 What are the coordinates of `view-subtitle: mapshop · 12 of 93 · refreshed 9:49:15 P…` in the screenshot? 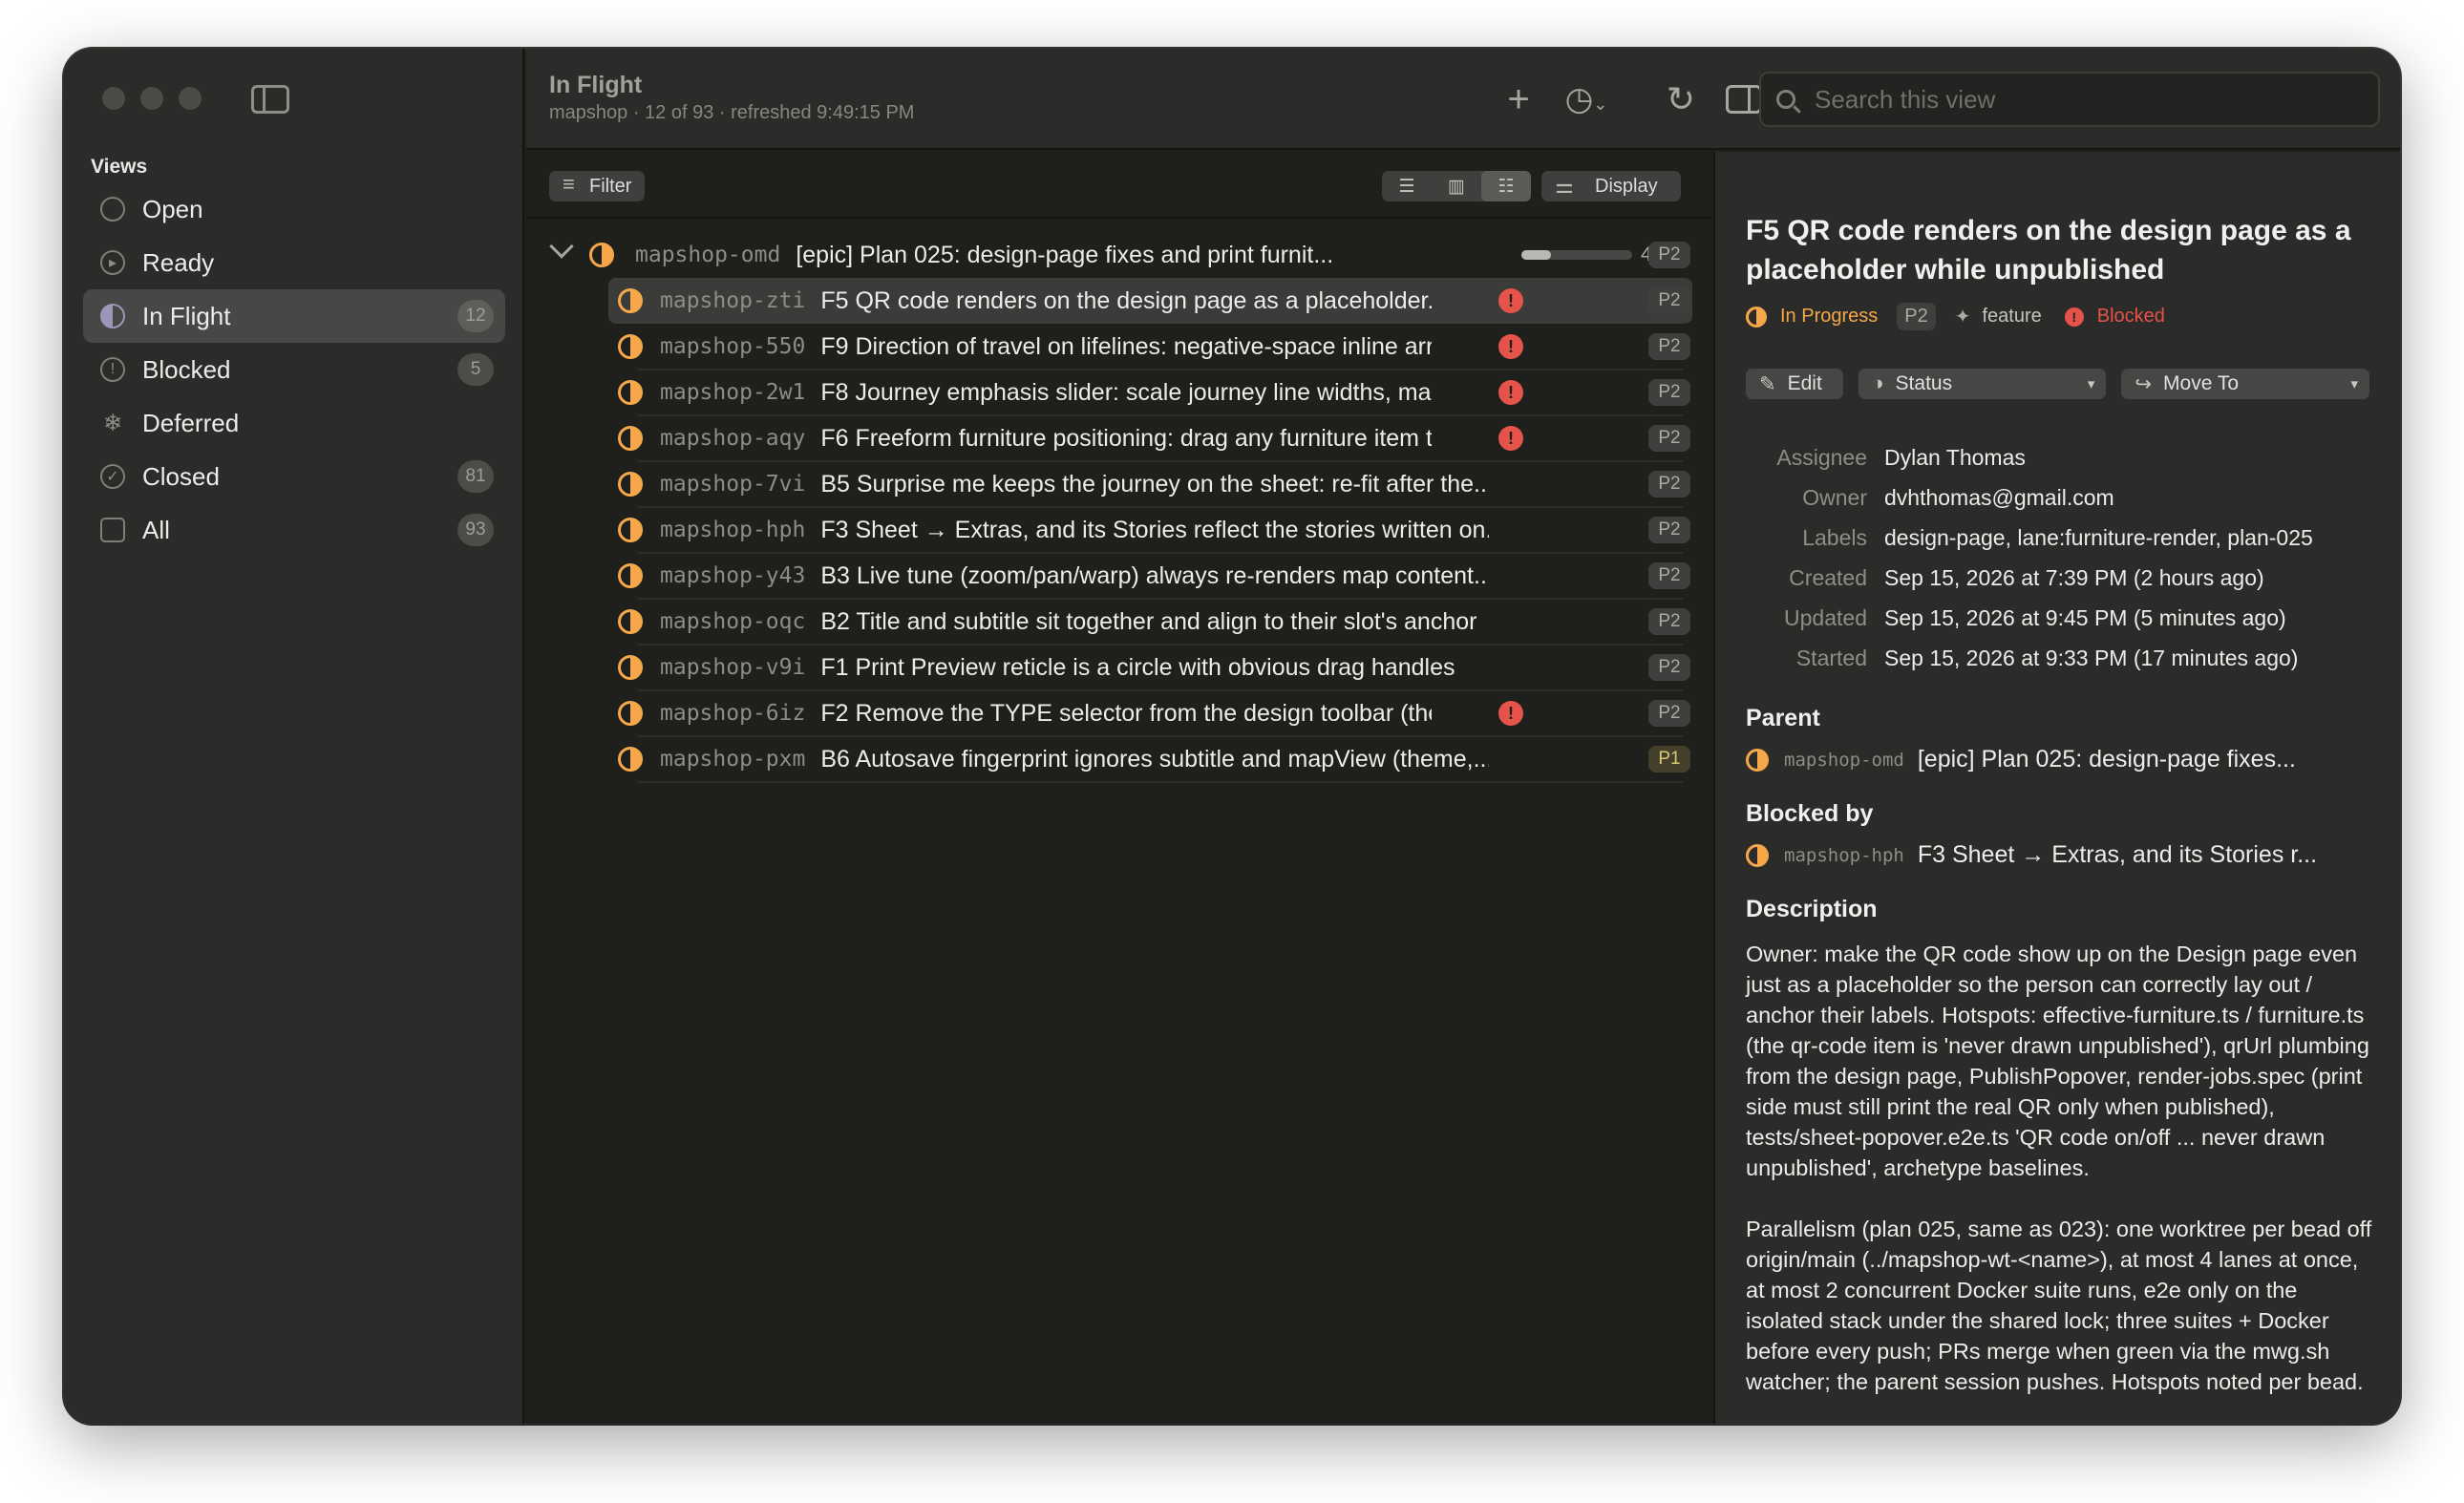 It's located at (732, 112).